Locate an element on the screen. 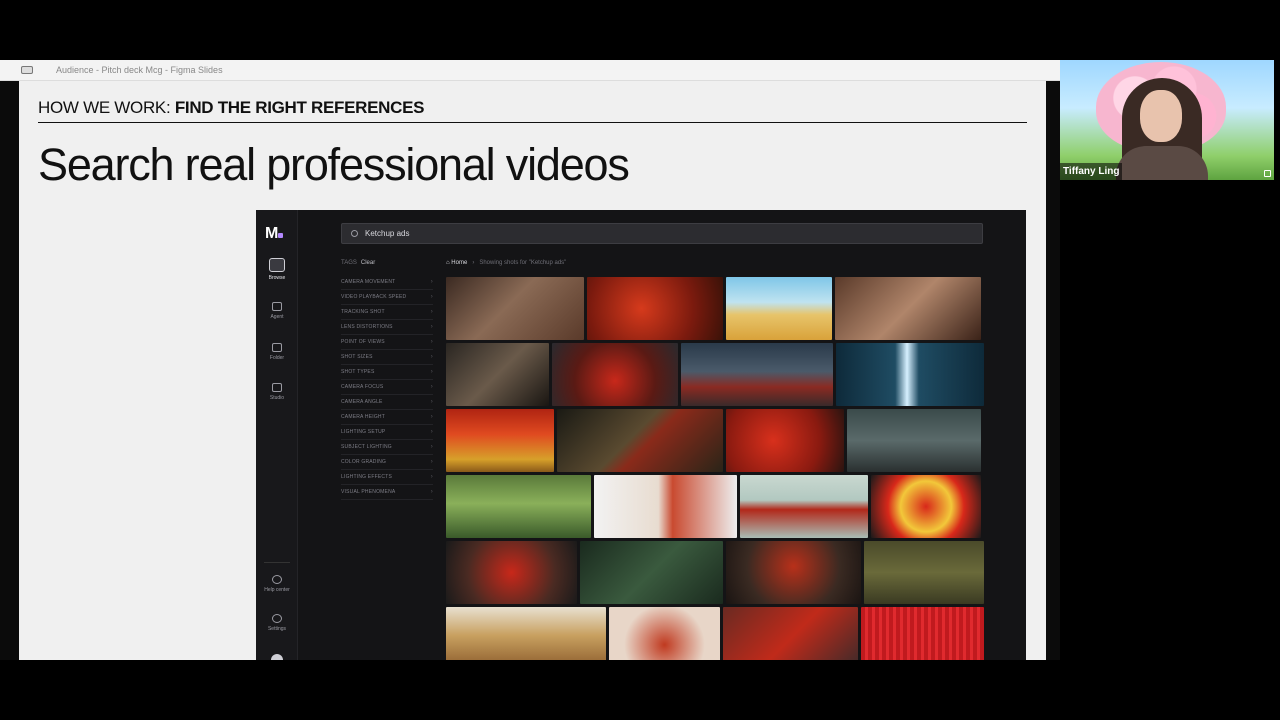  rail-item-settings: Settings is located at coordinates (277, 623).